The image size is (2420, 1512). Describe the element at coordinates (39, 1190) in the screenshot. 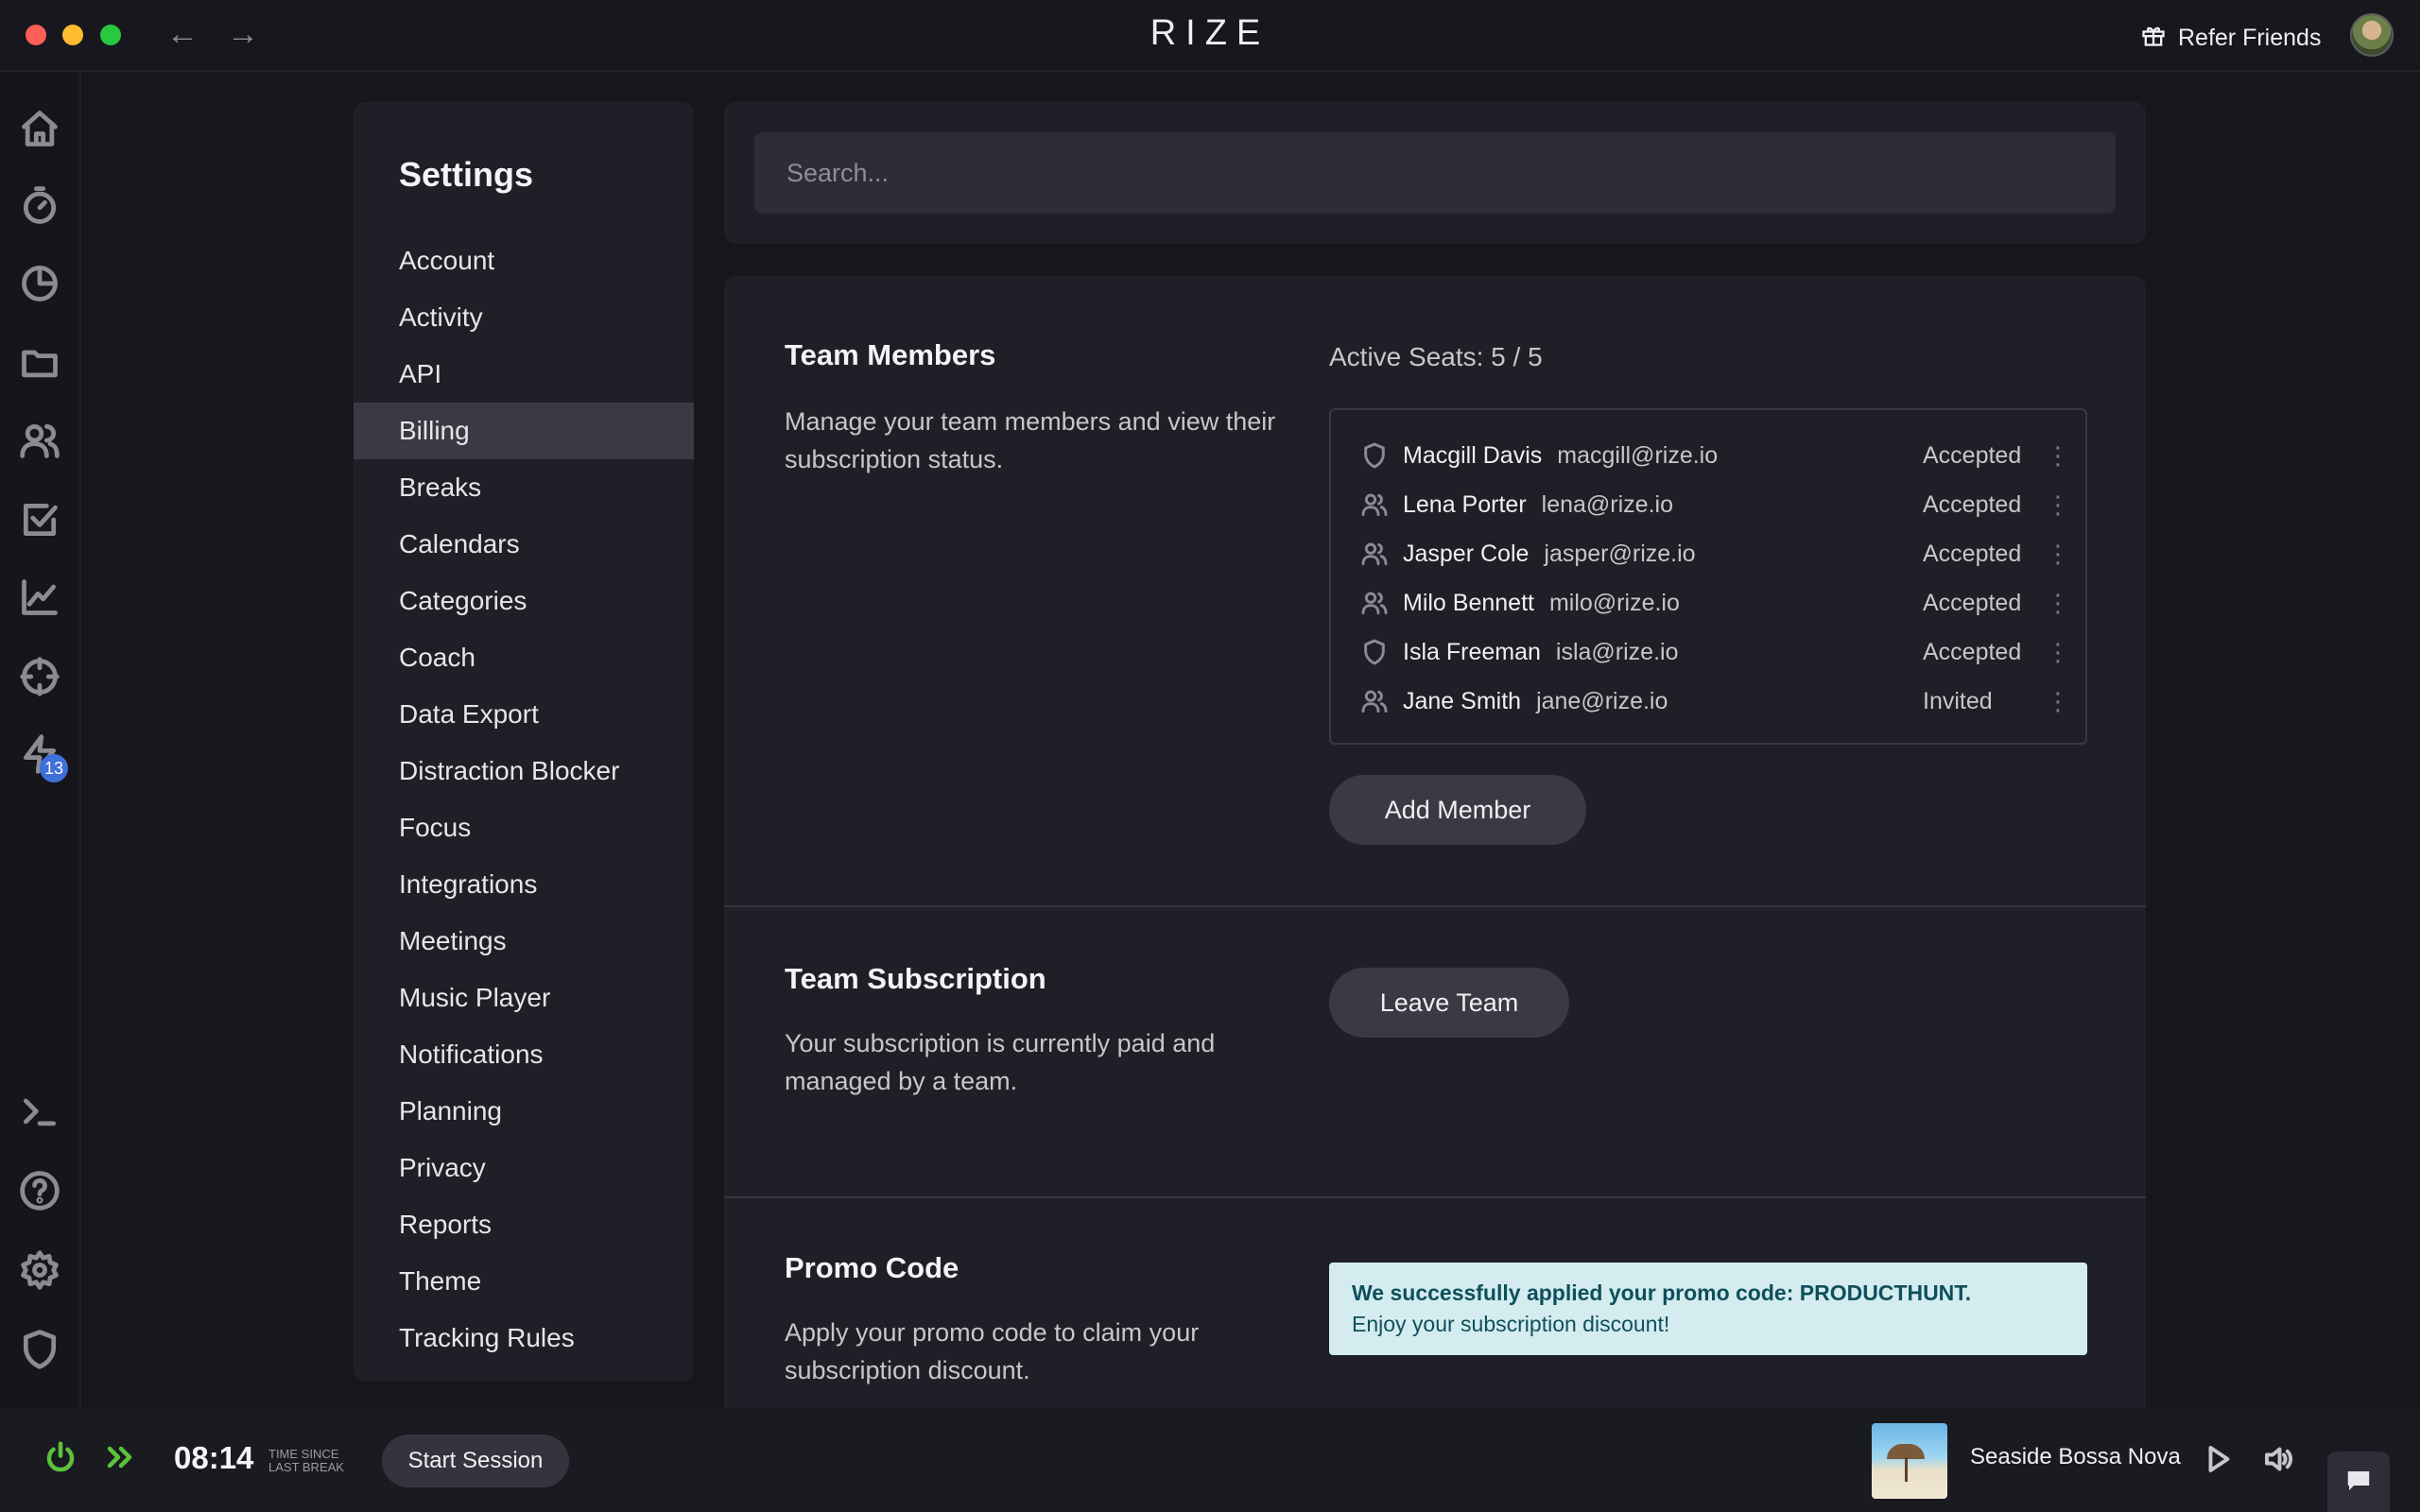

I see `help-icon` at that location.